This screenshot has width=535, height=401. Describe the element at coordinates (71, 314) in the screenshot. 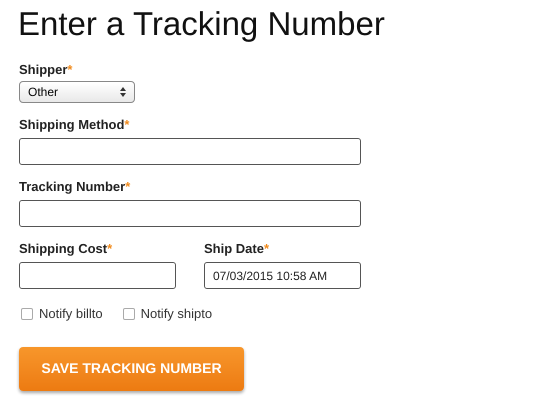

I see `checkbox-label: Notify billto` at that location.